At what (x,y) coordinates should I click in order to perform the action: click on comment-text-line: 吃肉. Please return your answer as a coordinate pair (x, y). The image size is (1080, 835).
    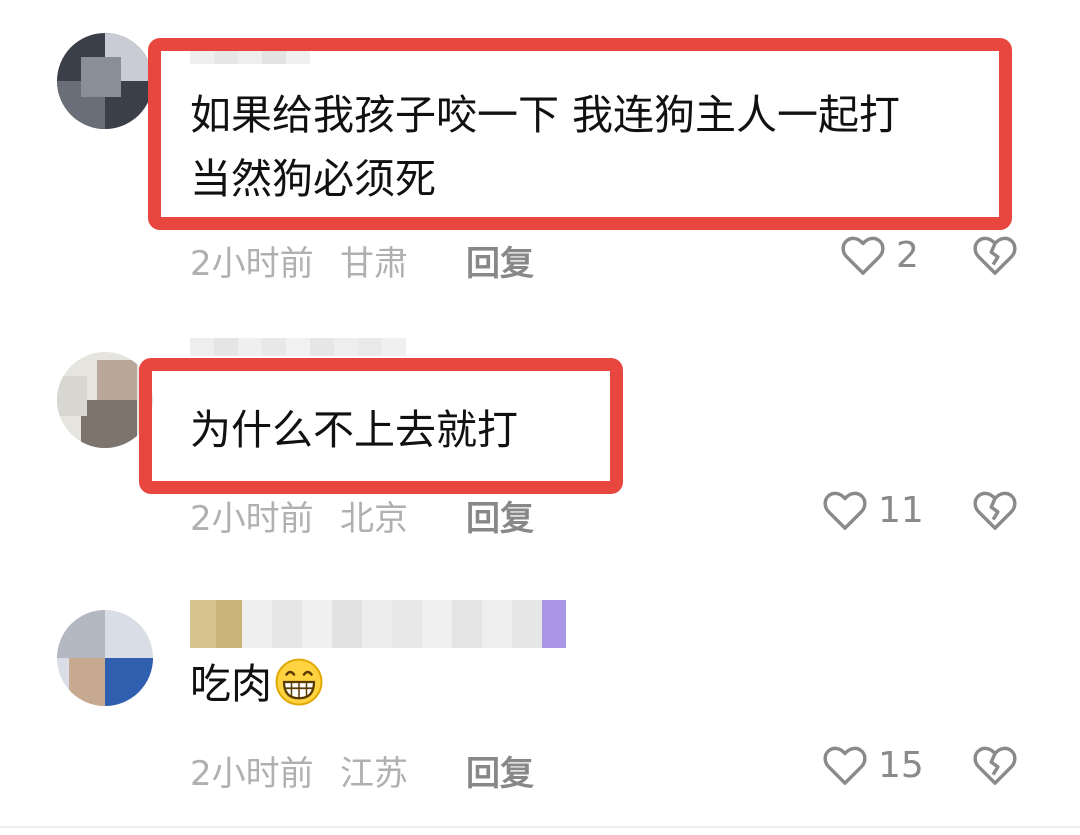
    Looking at the image, I should click on (231, 684).